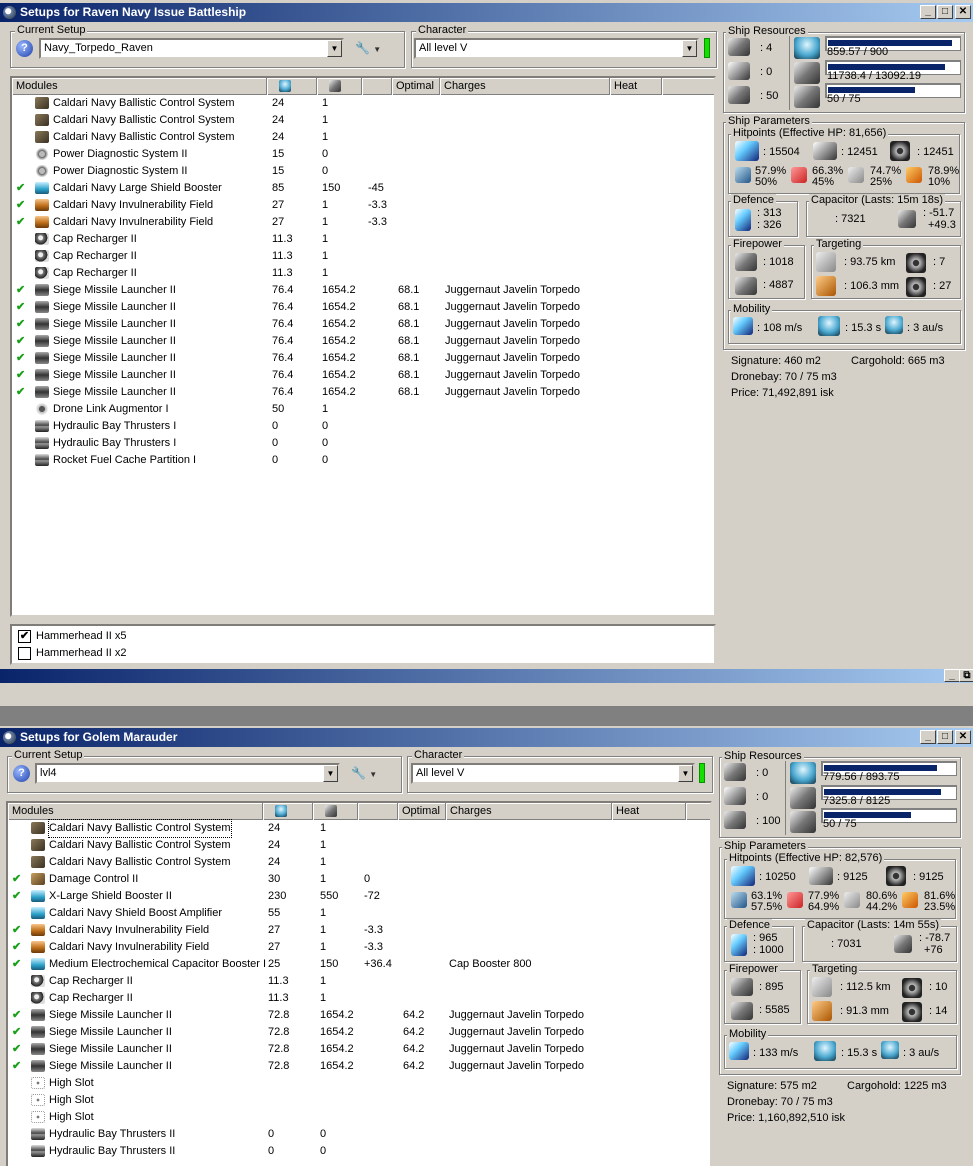 The image size is (973, 1166). What do you see at coordinates (966, 675) in the screenshot?
I see `mdi-restore-button: ⧉` at bounding box center [966, 675].